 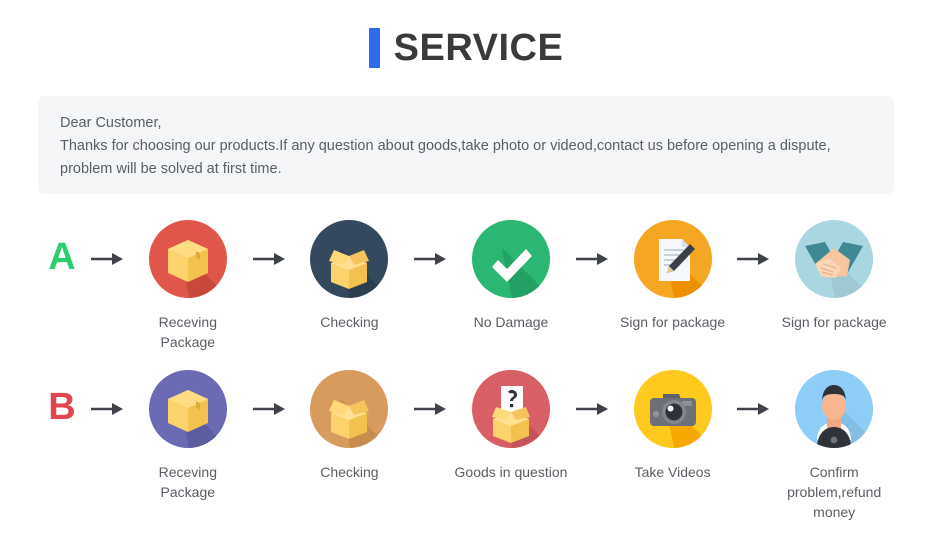 What do you see at coordinates (834, 492) in the screenshot?
I see `flow-step-label: Confirm problem,refund money` at bounding box center [834, 492].